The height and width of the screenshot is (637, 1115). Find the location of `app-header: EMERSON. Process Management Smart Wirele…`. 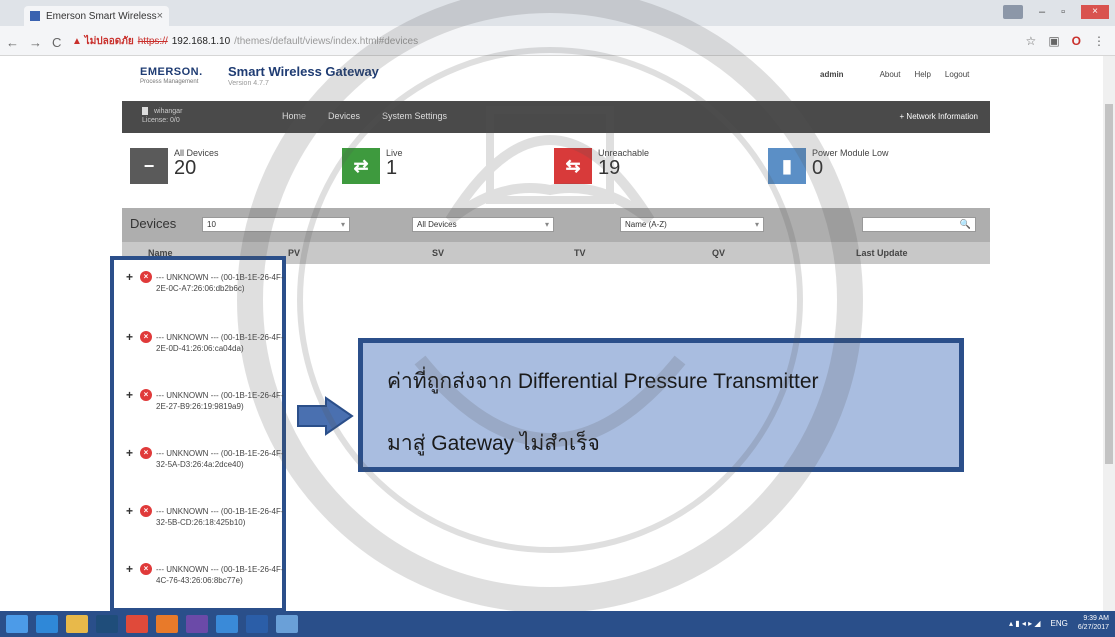

app-header: EMERSON. Process Management Smart Wirele… is located at coordinates (557, 78).